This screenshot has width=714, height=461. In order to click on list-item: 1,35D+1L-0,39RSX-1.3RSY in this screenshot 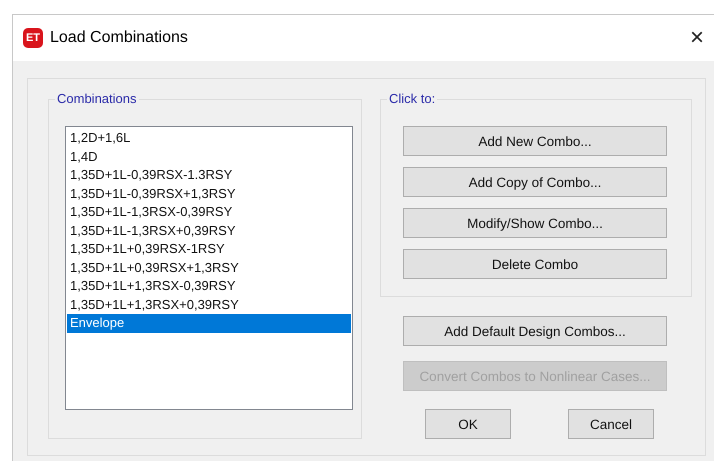, I will do `click(209, 175)`.